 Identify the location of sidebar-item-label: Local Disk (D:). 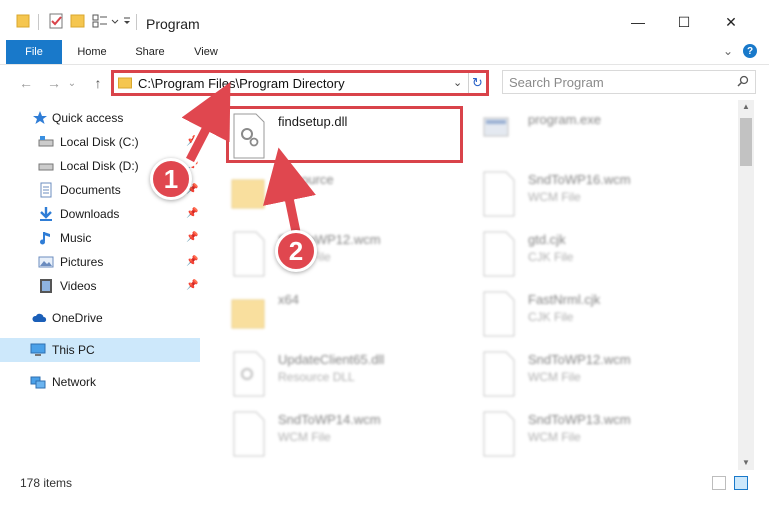
(99, 166).